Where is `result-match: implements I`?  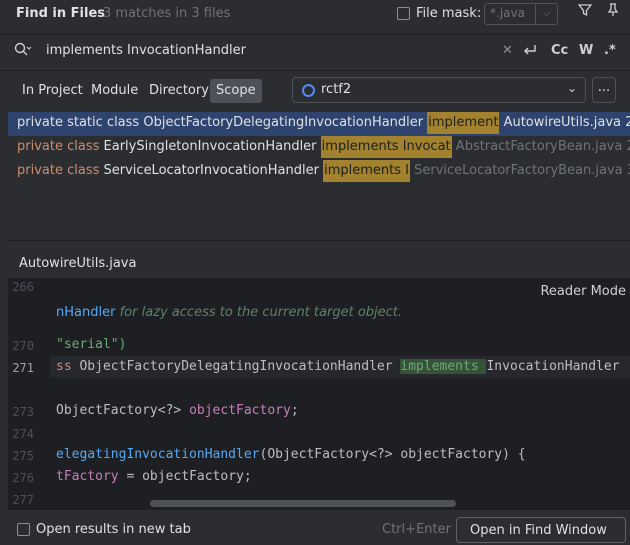
result-match: implements I is located at coordinates (366, 171).